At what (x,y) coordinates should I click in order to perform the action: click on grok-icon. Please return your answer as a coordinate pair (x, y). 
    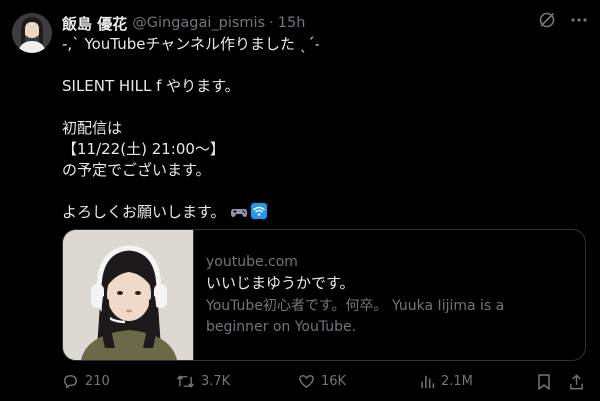
    Looking at the image, I should click on (547, 20).